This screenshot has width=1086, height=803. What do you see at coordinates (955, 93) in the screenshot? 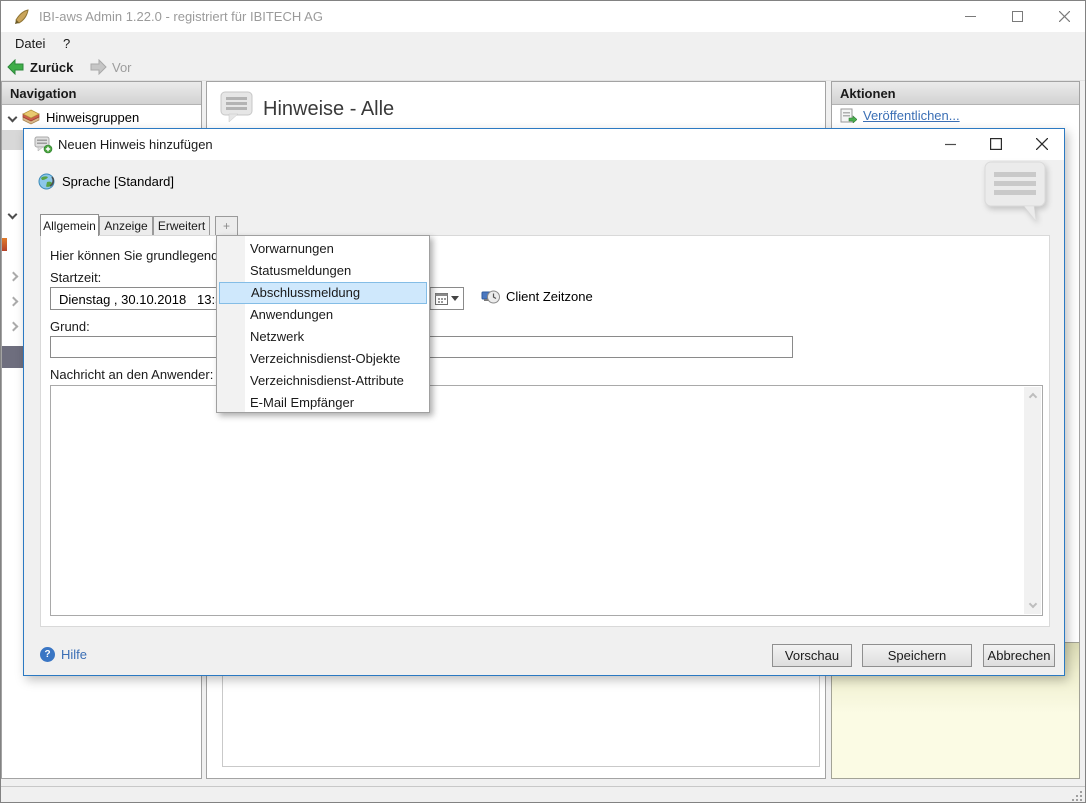
I see `actions-header: Aktionen` at bounding box center [955, 93].